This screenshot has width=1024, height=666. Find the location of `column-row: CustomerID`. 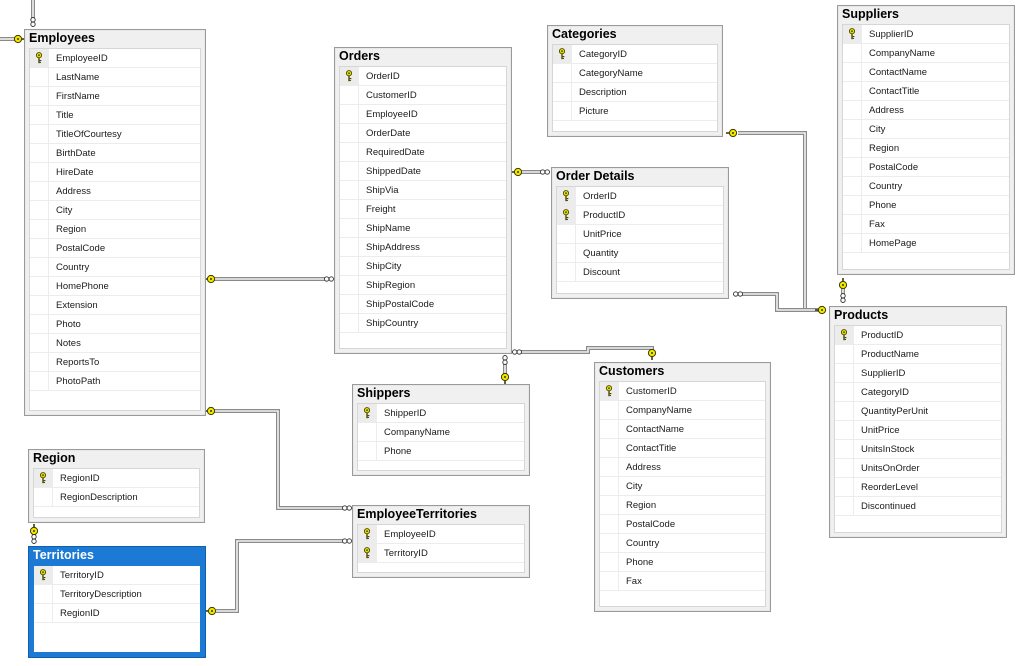

column-row: CustomerID is located at coordinates (423, 95).